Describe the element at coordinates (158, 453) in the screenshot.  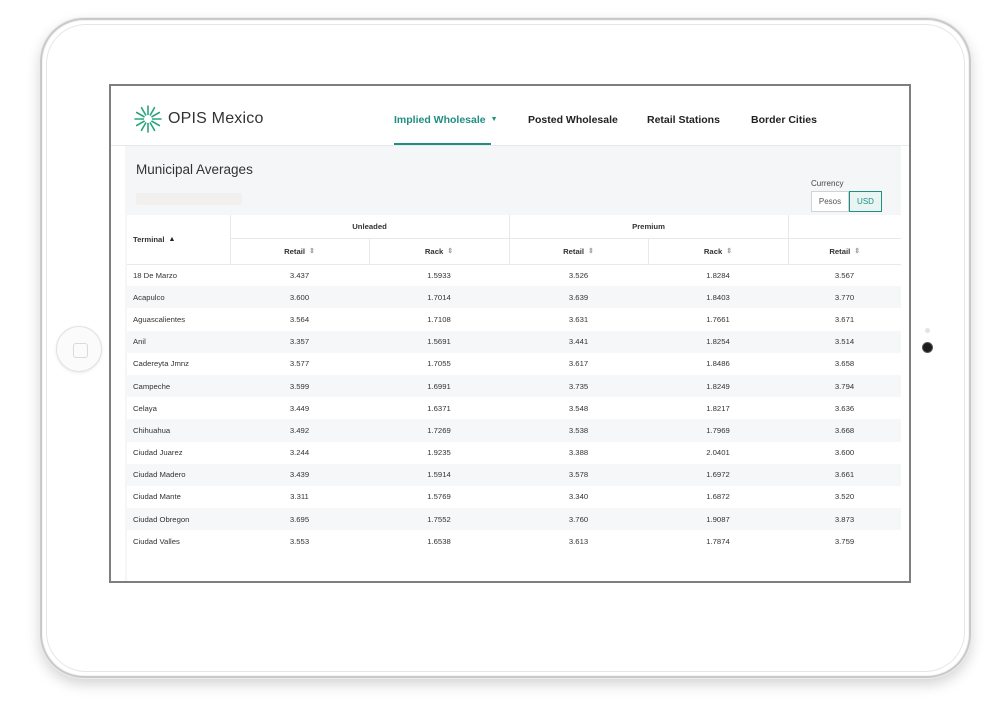
I see `terminal-cell: Ciudad Juarez` at that location.